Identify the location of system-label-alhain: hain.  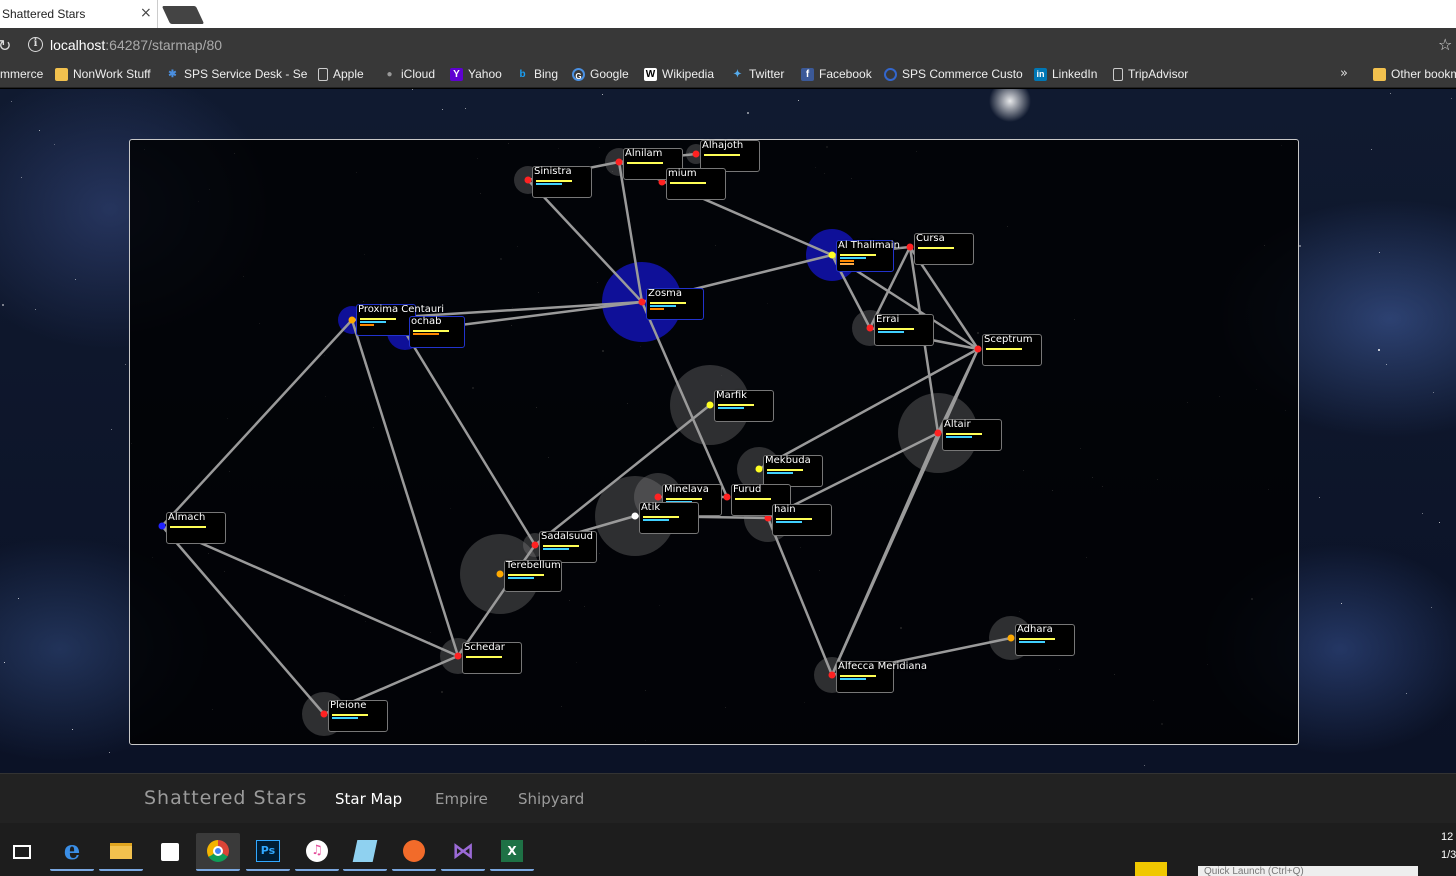
(802, 520).